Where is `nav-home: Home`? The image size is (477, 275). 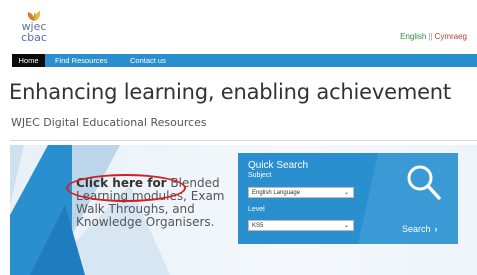 nav-home: Home is located at coordinates (28, 60).